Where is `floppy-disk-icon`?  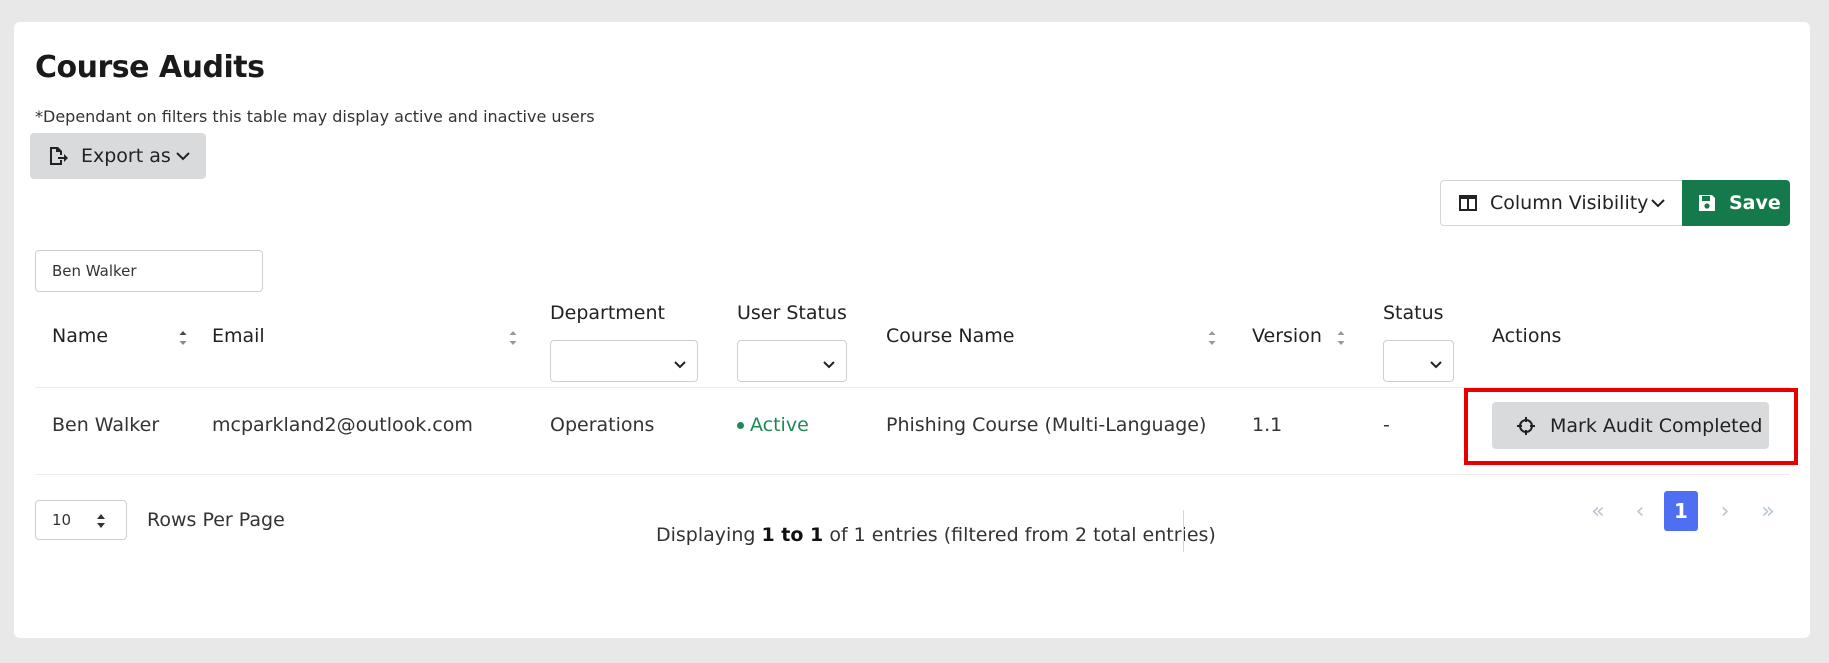 floppy-disk-icon is located at coordinates (1707, 203).